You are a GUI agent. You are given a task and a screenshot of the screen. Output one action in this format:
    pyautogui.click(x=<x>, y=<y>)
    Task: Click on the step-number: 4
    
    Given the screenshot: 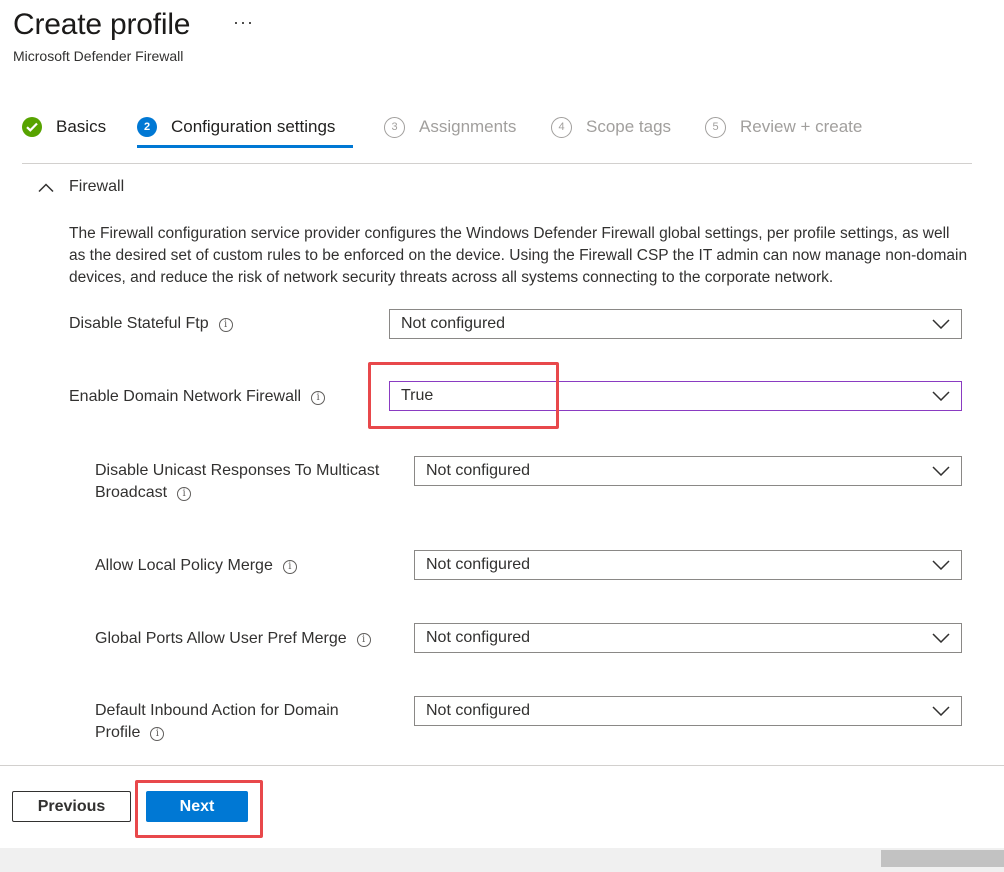 What is the action you would take?
    pyautogui.click(x=561, y=127)
    